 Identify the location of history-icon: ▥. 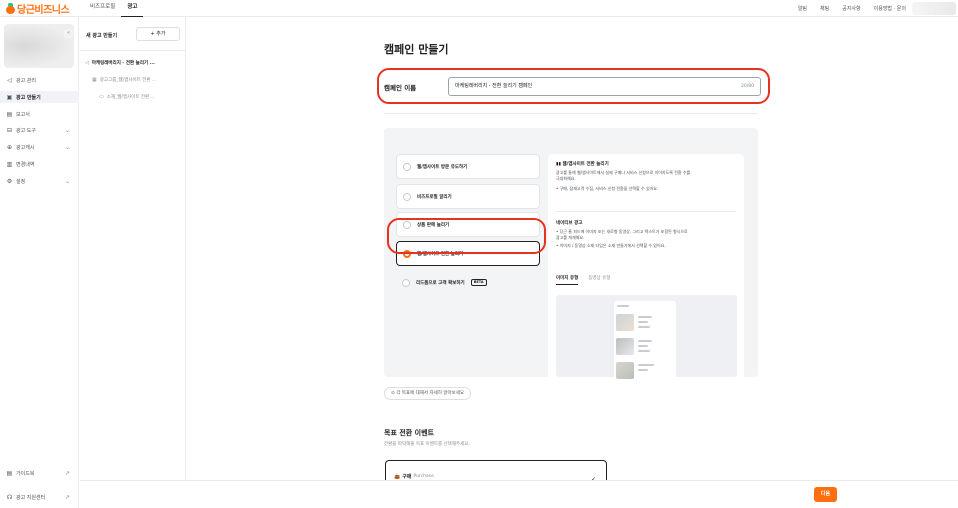
(9, 164).